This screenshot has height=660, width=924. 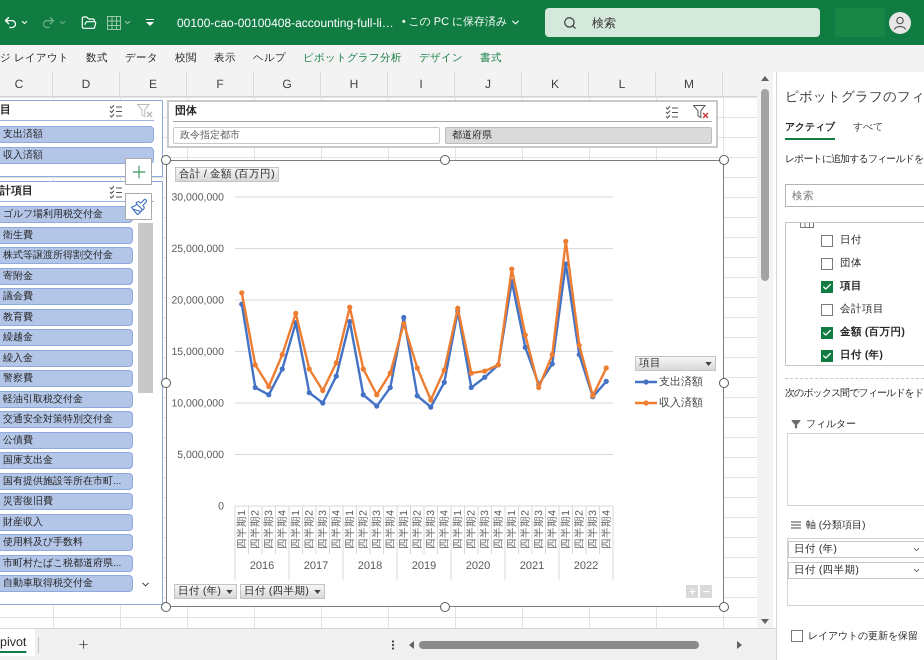 I want to click on scroll-up-icon, so click(x=765, y=78).